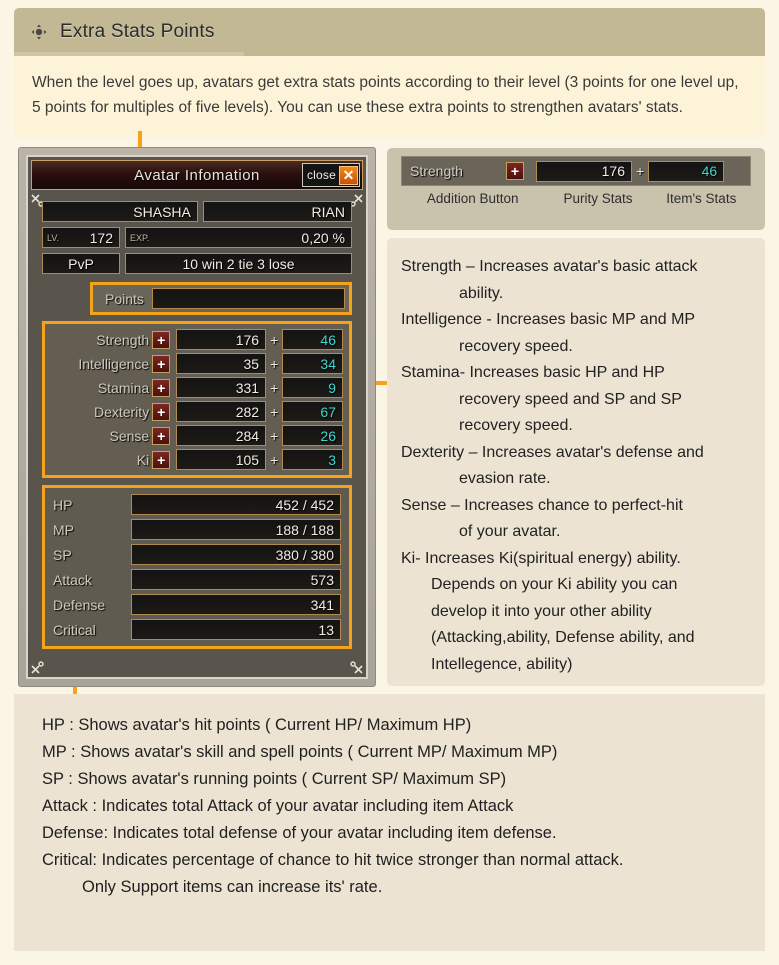  What do you see at coordinates (53, 237) in the screenshot?
I see `level-tag: LV.` at bounding box center [53, 237].